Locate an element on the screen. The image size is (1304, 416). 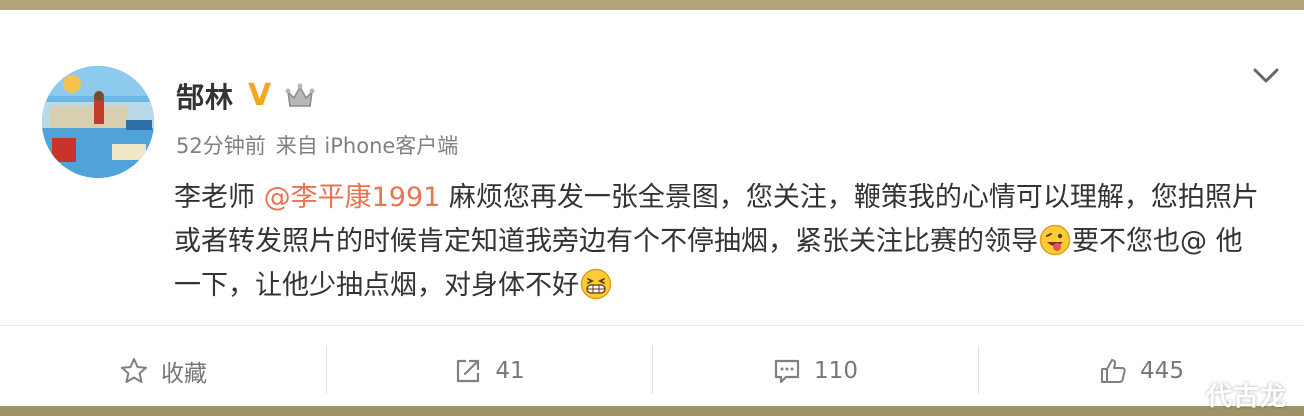
username: 郜林 is located at coordinates (205, 96).